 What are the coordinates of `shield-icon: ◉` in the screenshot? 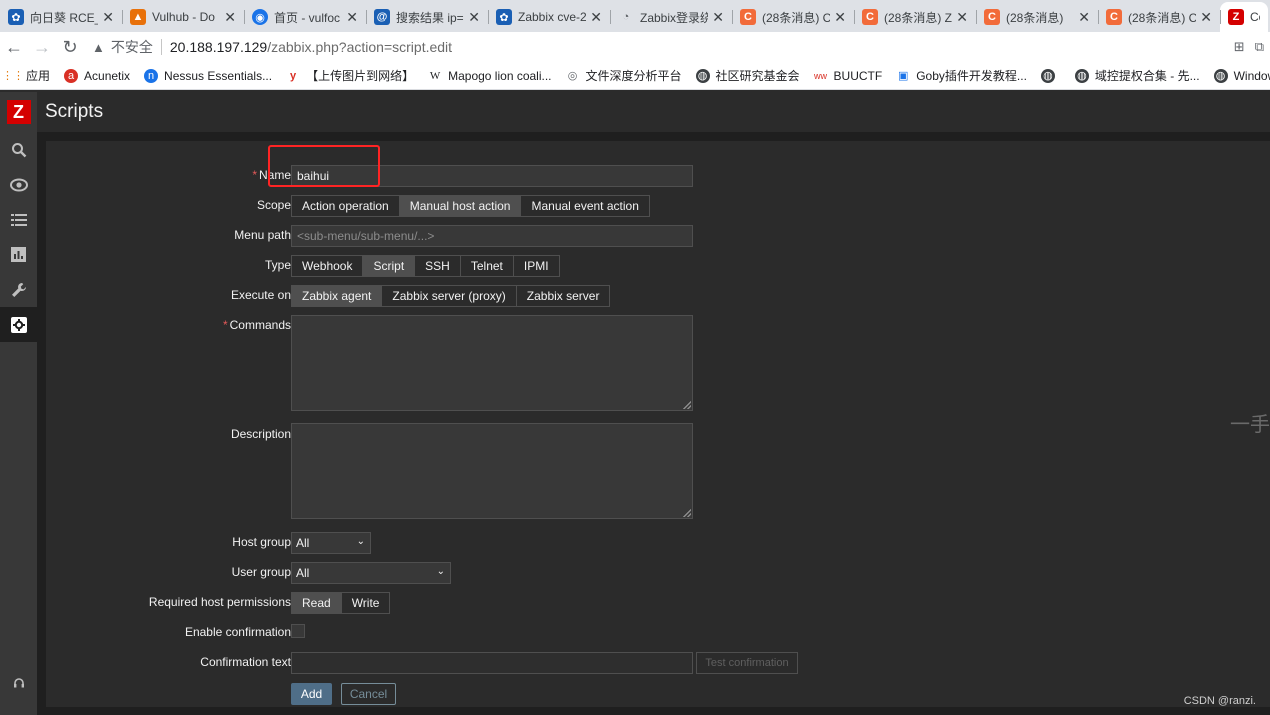 It's located at (260, 17).